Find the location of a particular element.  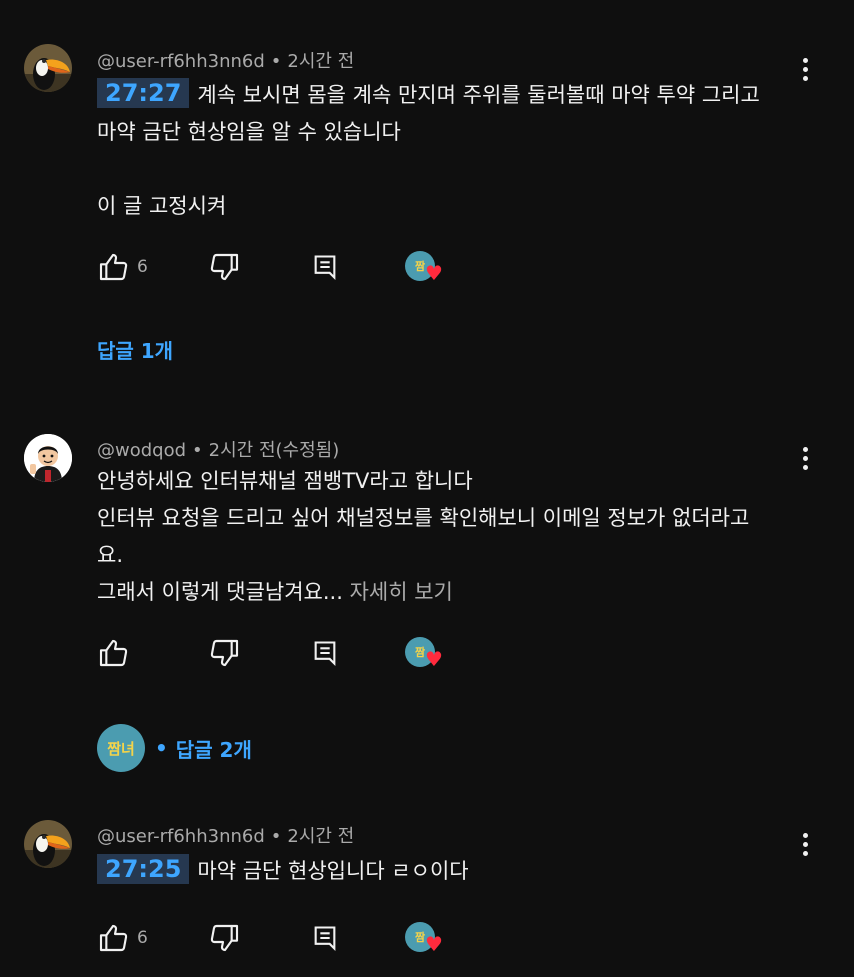

reply-comment-icon is located at coordinates (325, 939).